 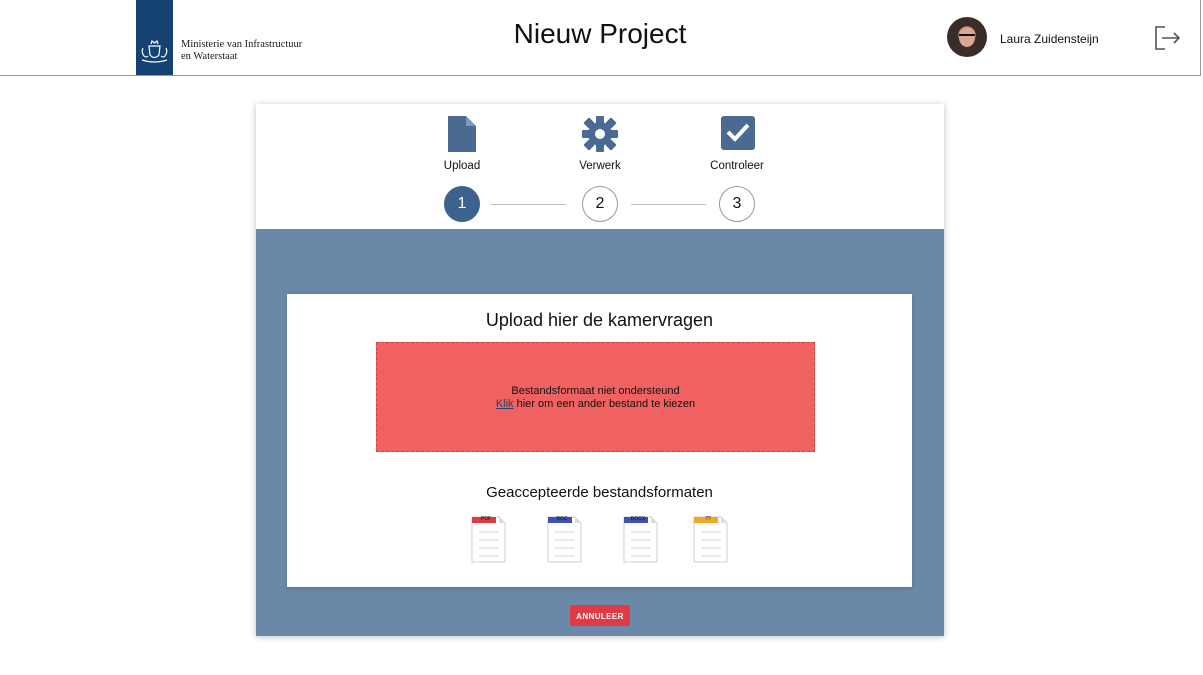 I want to click on unknown-file-icon: ??, so click(x=710, y=539).